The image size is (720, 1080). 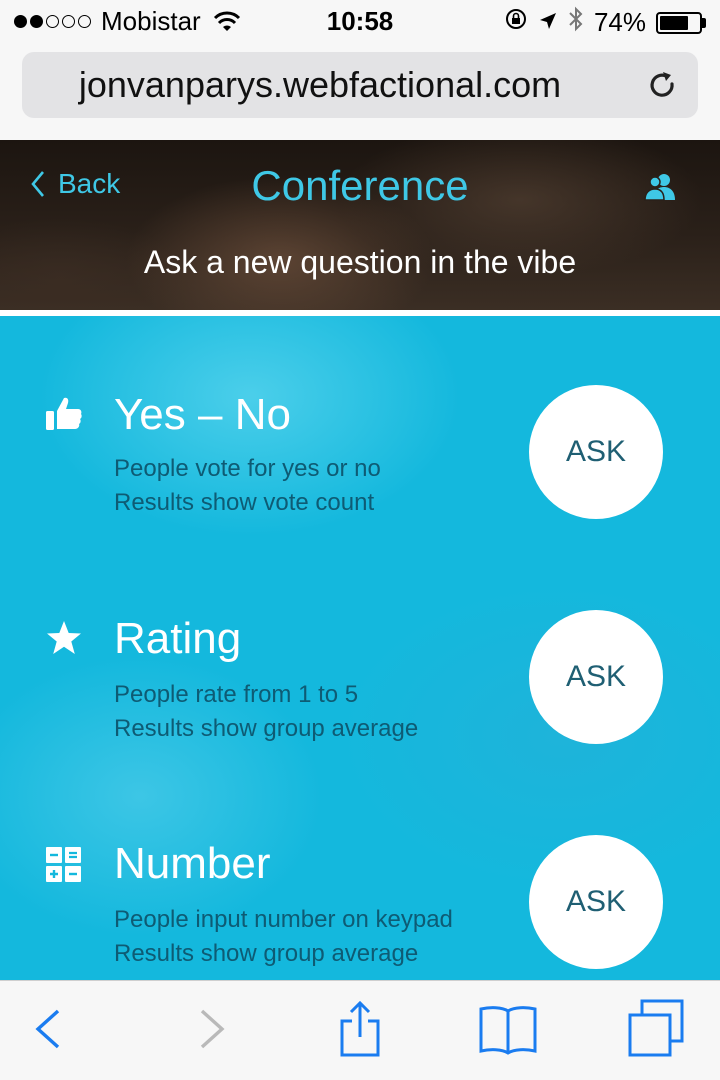 What do you see at coordinates (283, 919) in the screenshot?
I see `description-line: People input number on keypad` at bounding box center [283, 919].